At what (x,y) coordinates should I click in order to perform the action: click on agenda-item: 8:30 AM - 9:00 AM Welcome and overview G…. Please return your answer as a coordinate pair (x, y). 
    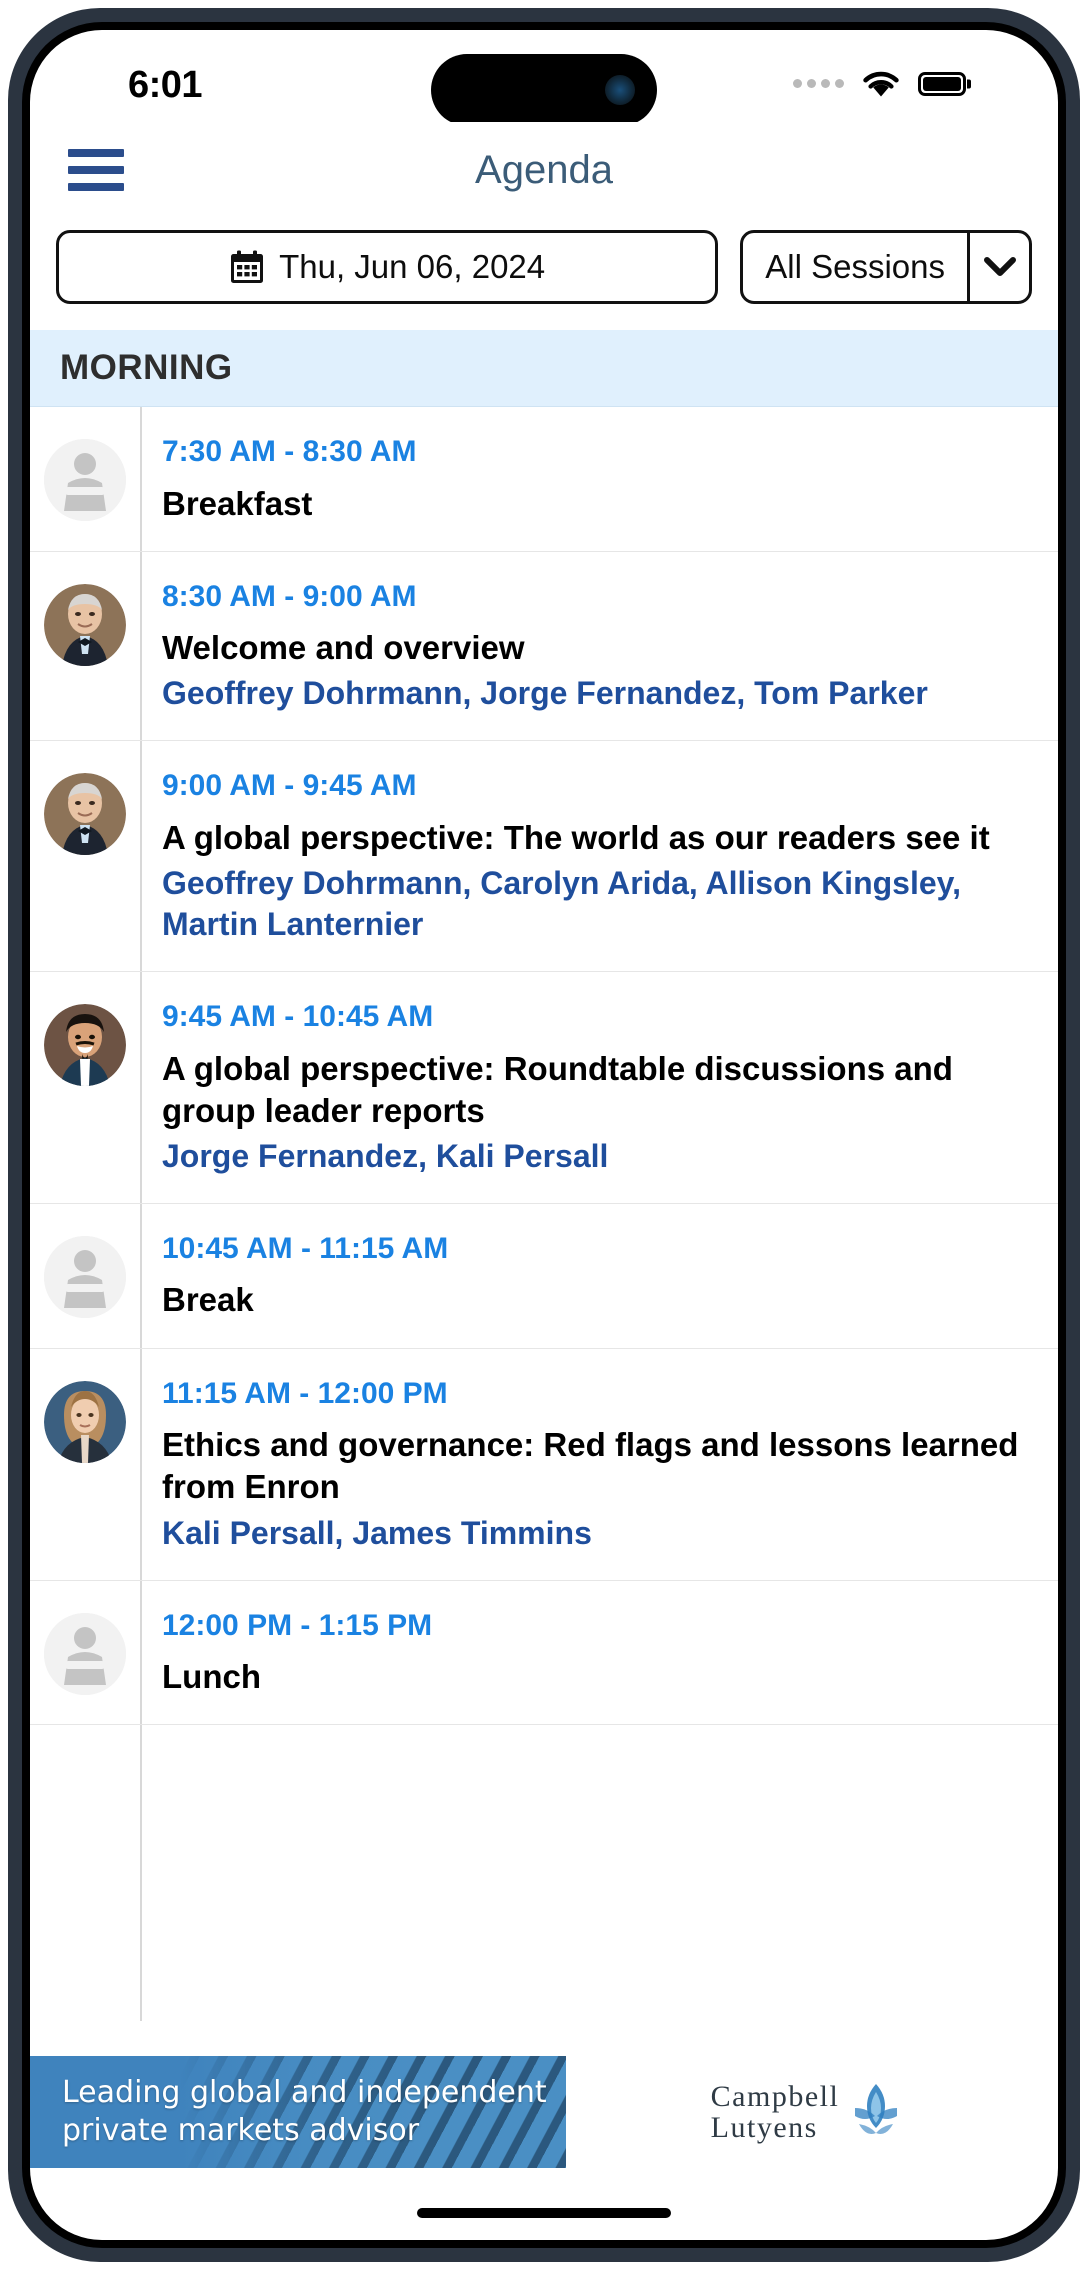
    Looking at the image, I should click on (544, 647).